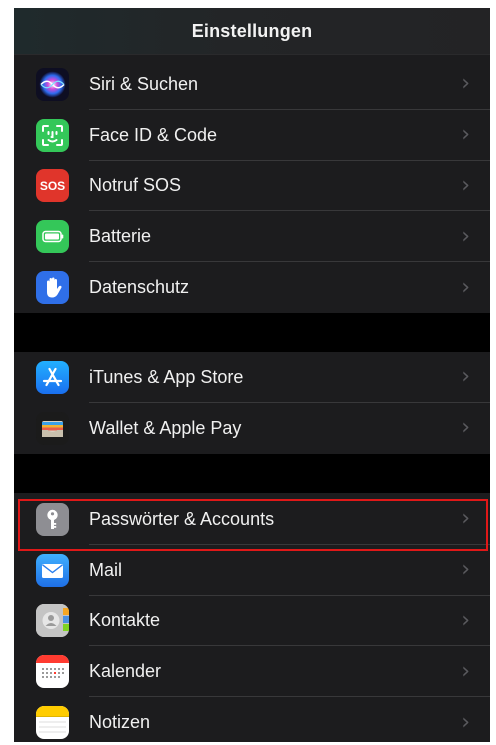  What do you see at coordinates (252, 570) in the screenshot?
I see `settings-row-mail: Mail ›` at bounding box center [252, 570].